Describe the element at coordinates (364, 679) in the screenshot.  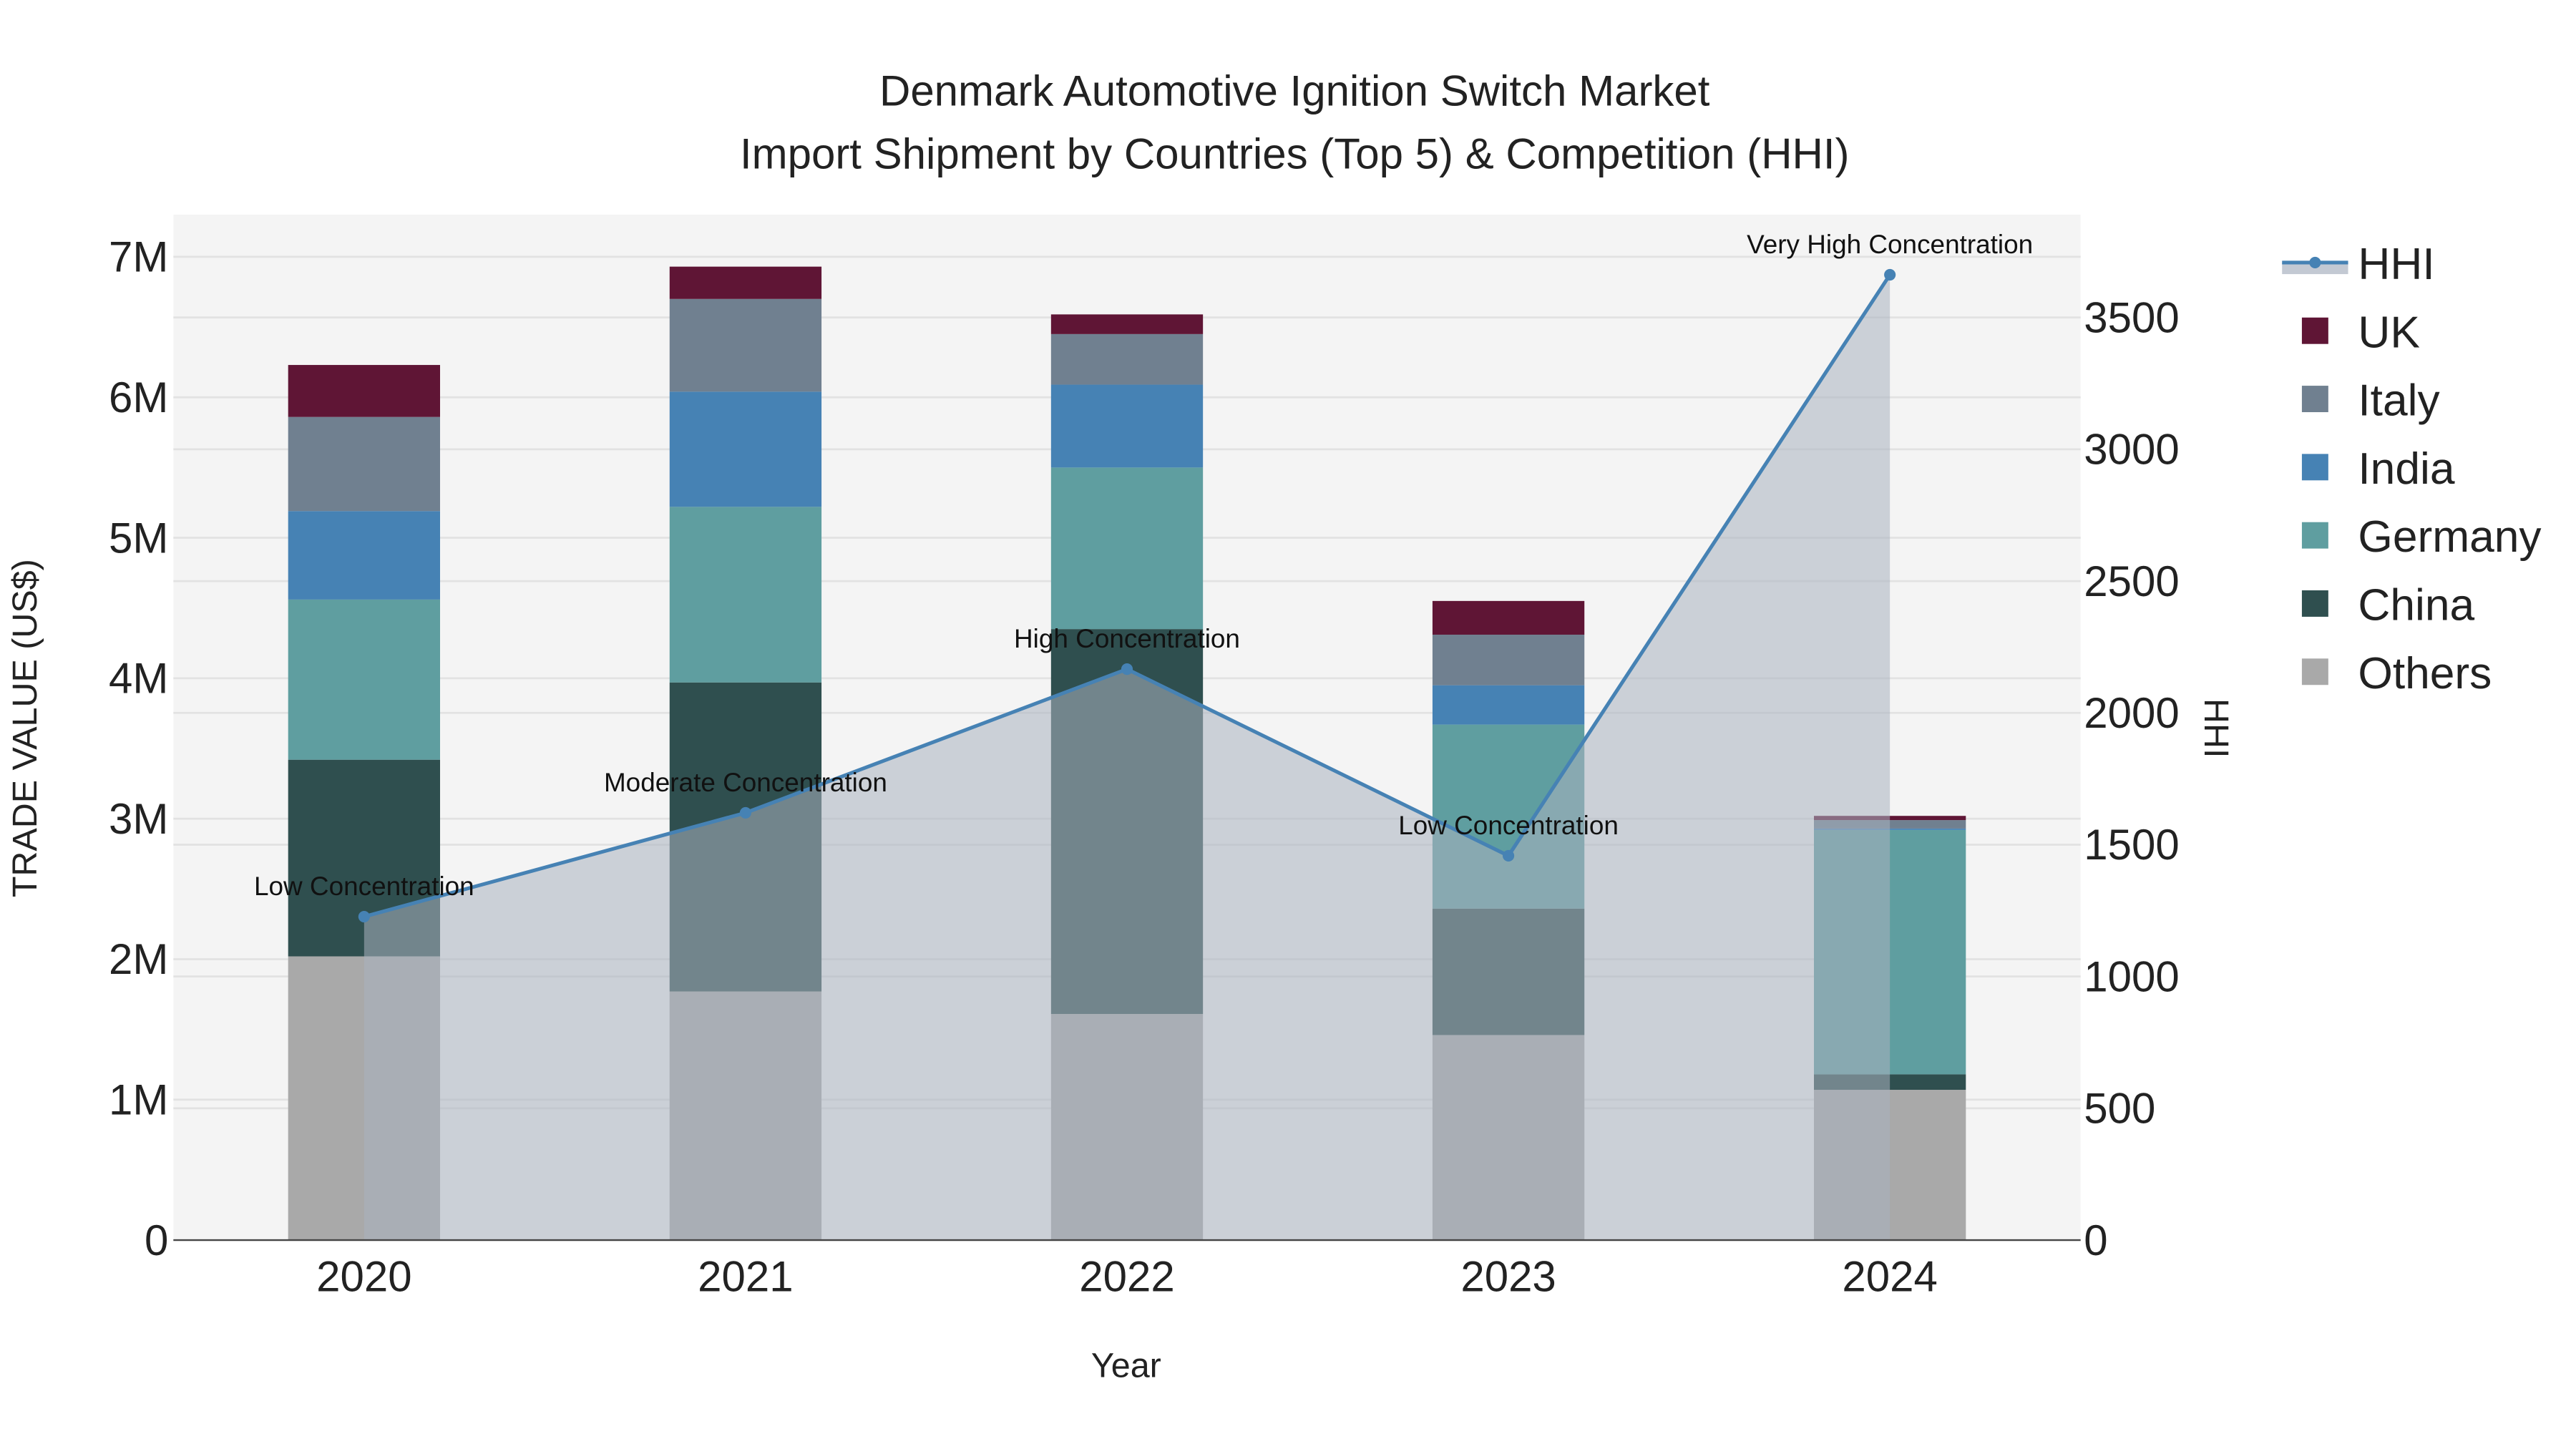
I see `bar-germany-2020` at that location.